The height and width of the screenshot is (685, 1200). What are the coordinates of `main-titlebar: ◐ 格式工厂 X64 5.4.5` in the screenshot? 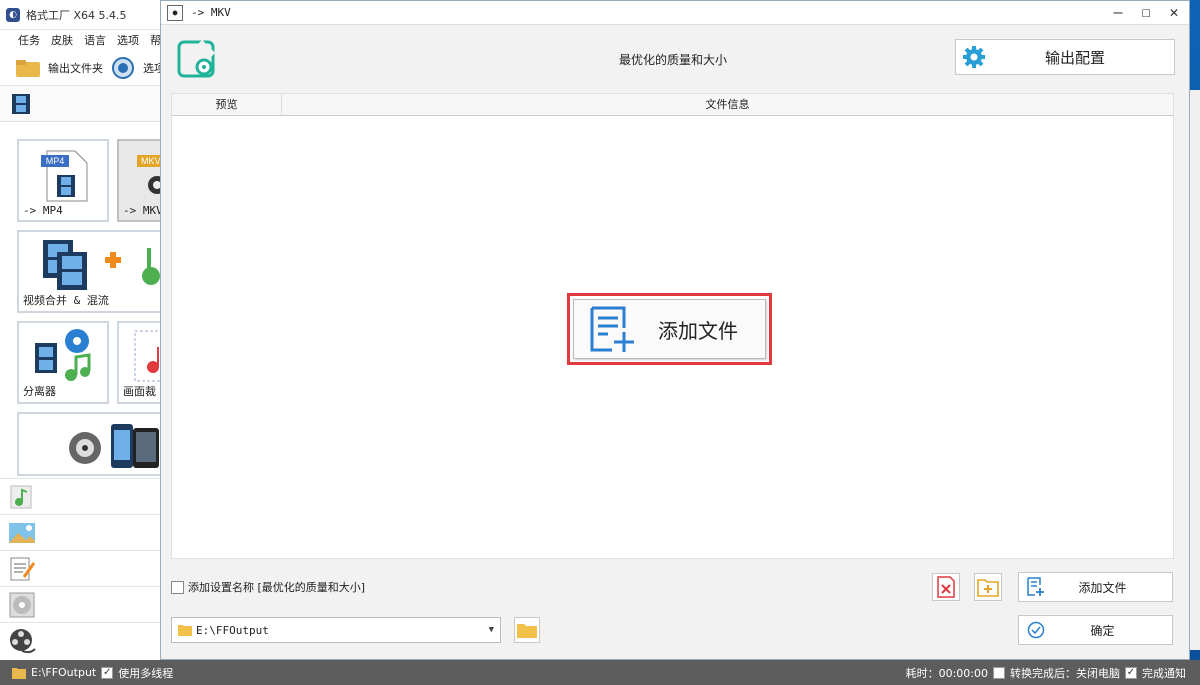 It's located at (84, 15).